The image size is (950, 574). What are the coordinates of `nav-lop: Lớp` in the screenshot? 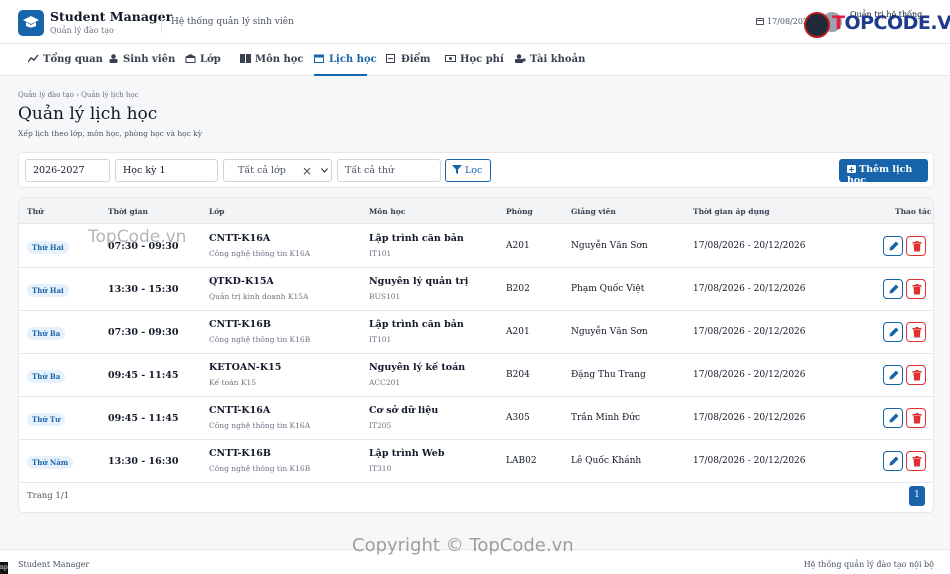 It's located at (203, 60).